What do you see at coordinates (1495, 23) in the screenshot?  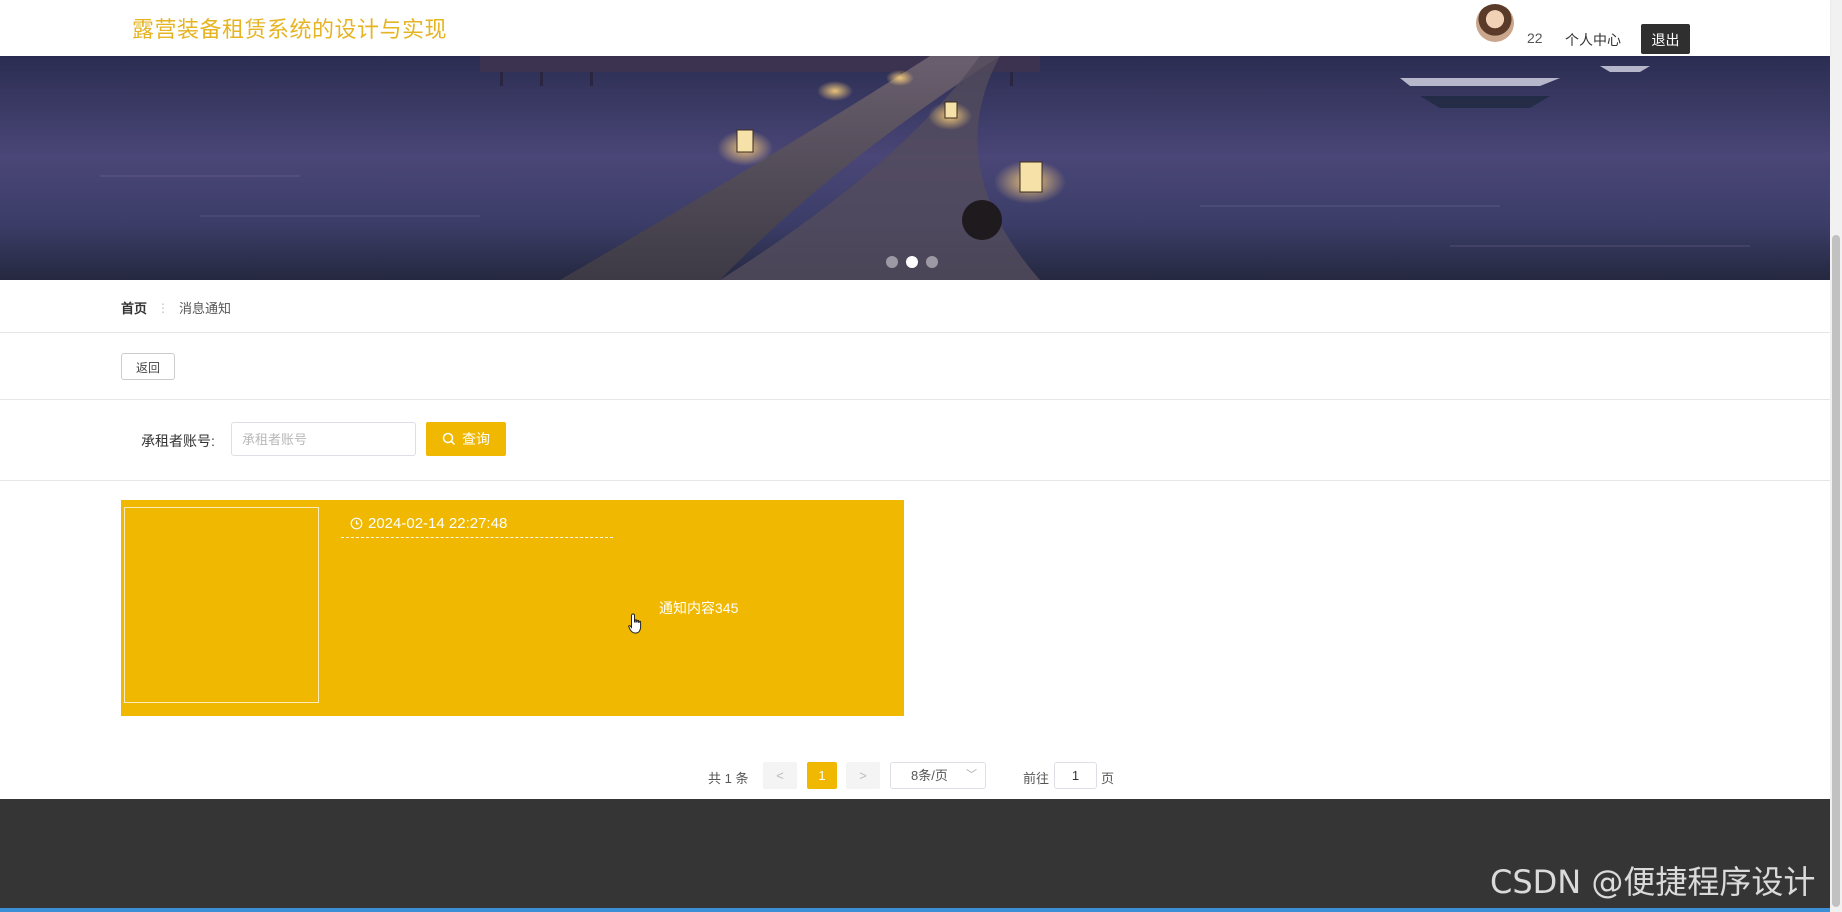 I see `user-avatar` at bounding box center [1495, 23].